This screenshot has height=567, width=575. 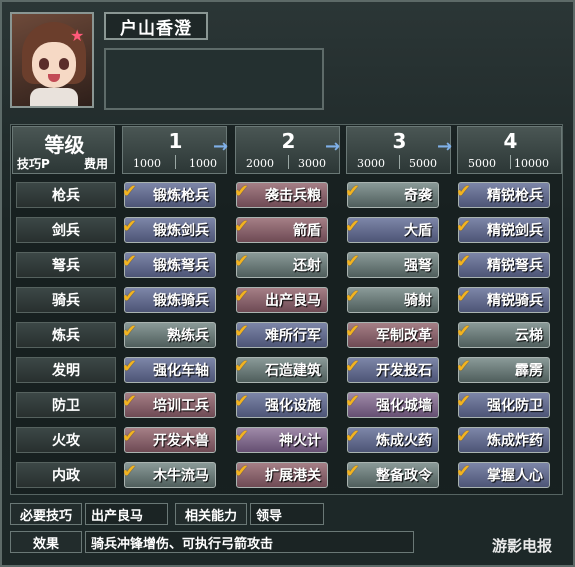 What do you see at coordinates (188, 336) in the screenshot?
I see `skill-label: 熟练兵` at bounding box center [188, 336].